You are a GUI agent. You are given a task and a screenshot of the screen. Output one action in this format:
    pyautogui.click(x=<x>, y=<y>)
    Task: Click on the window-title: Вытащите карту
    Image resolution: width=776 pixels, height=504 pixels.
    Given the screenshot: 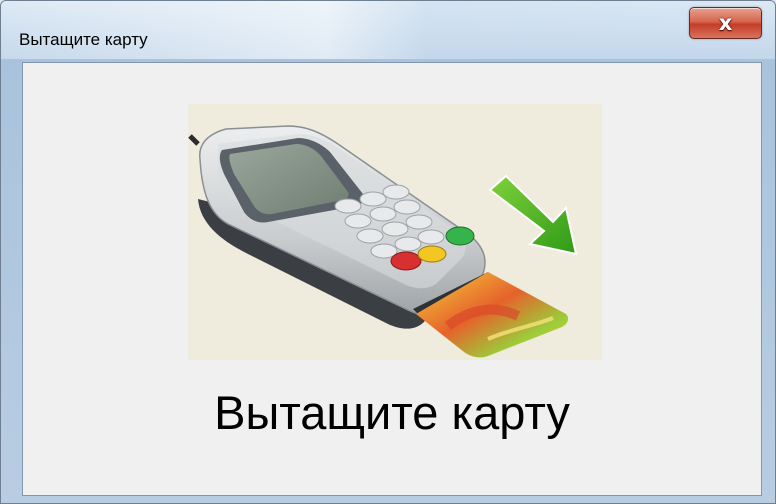 What is the action you would take?
    pyautogui.click(x=83, y=39)
    